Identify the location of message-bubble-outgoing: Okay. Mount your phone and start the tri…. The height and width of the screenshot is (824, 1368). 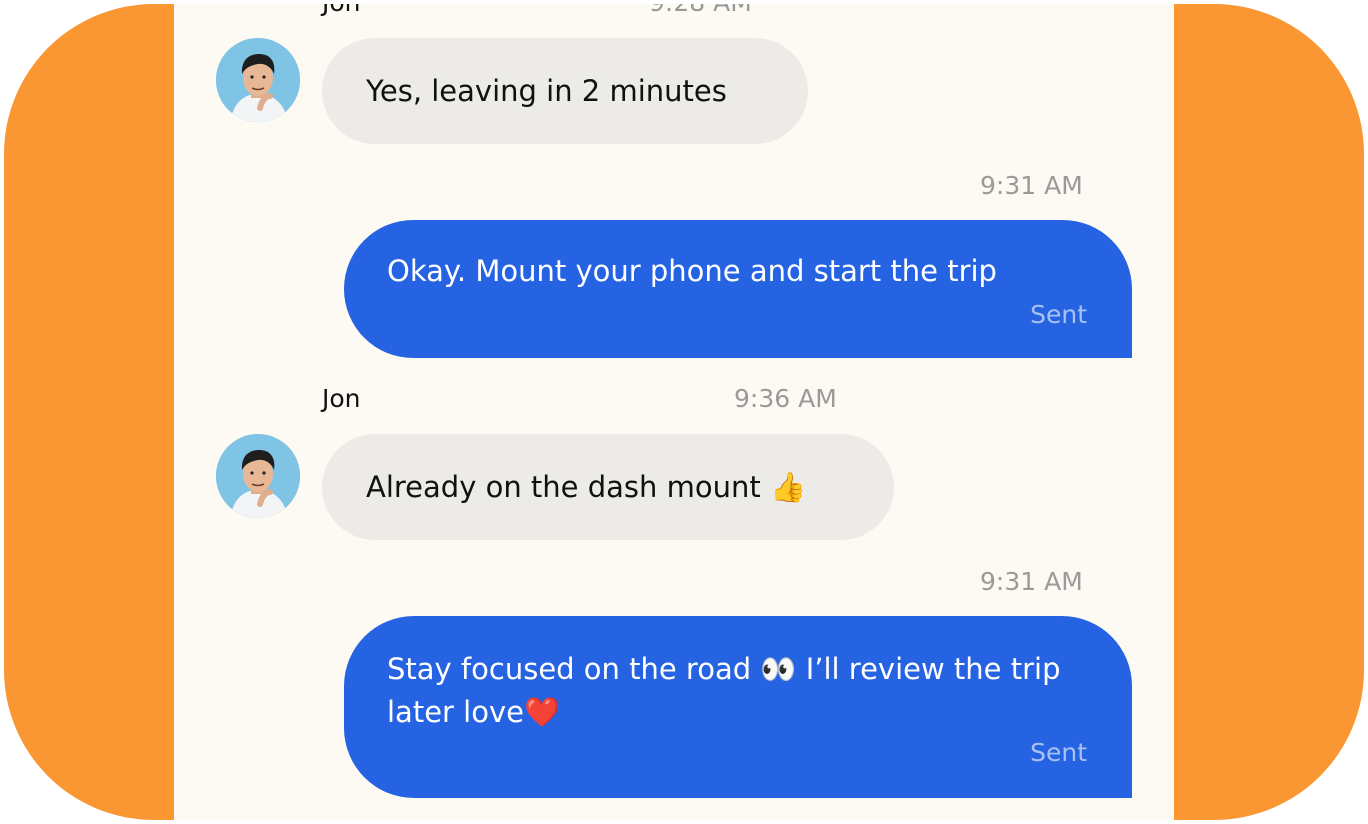
(738, 289).